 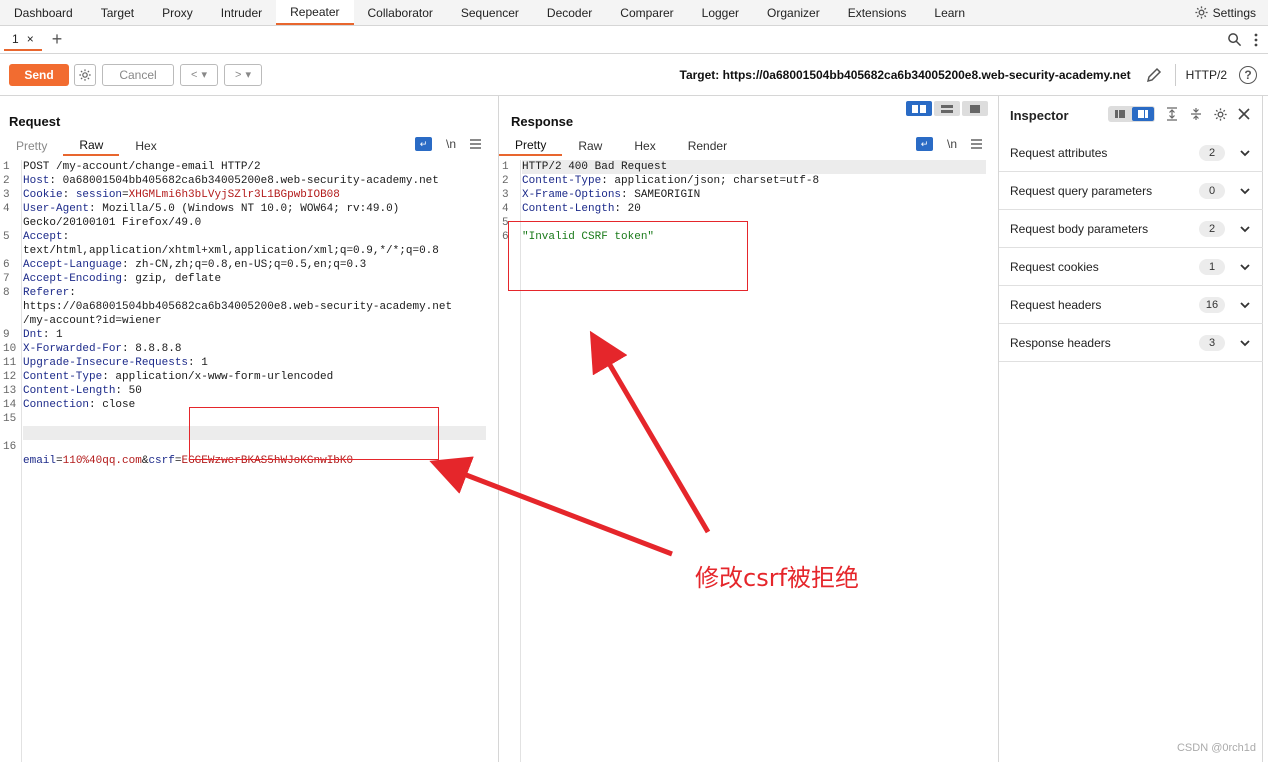 I want to click on layout-toggle, so click(x=947, y=108).